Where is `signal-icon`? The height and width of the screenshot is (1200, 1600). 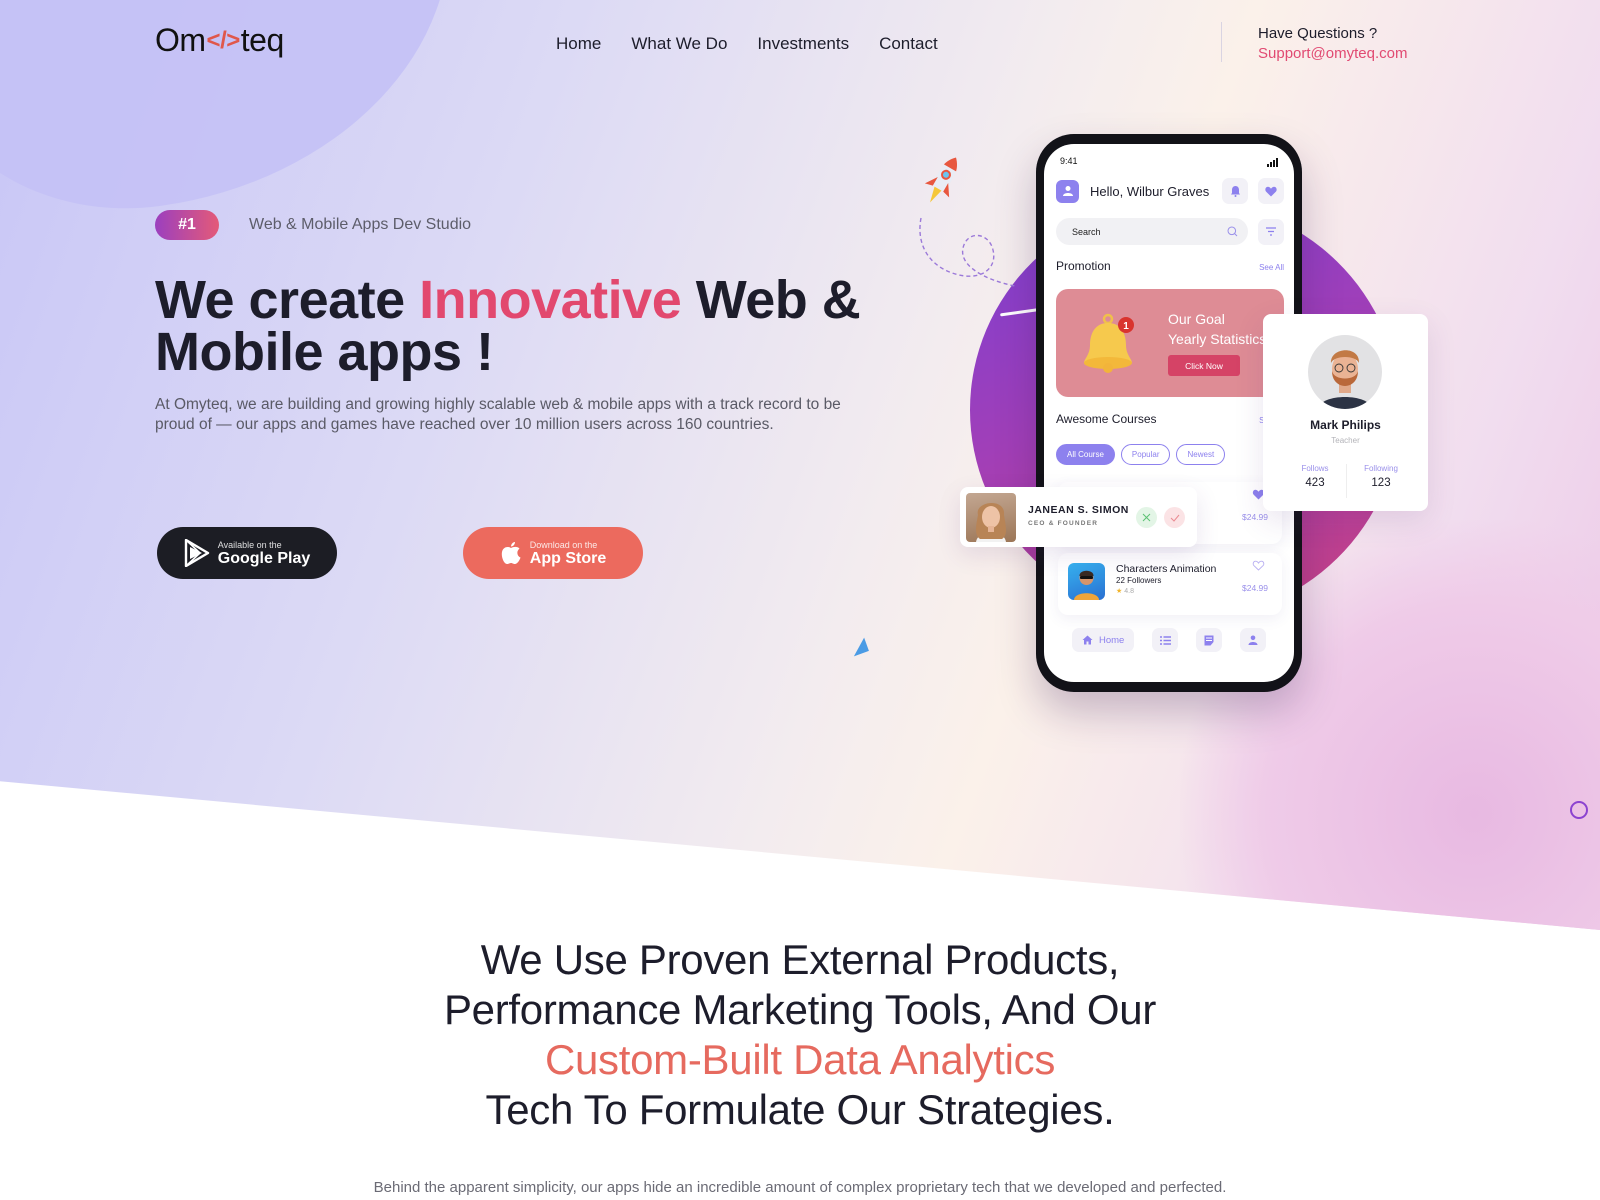 signal-icon is located at coordinates (1272, 162).